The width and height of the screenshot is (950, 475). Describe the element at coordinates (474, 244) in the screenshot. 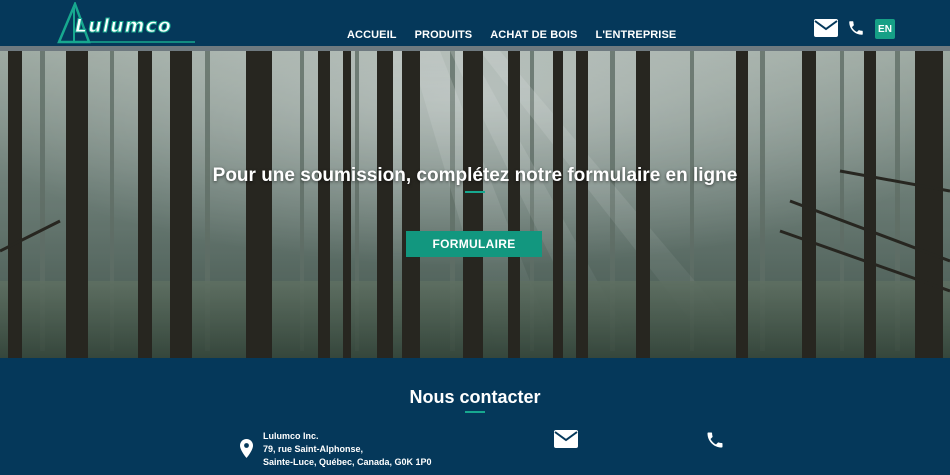

I see `formulaire-button: FORMULAIRE` at that location.